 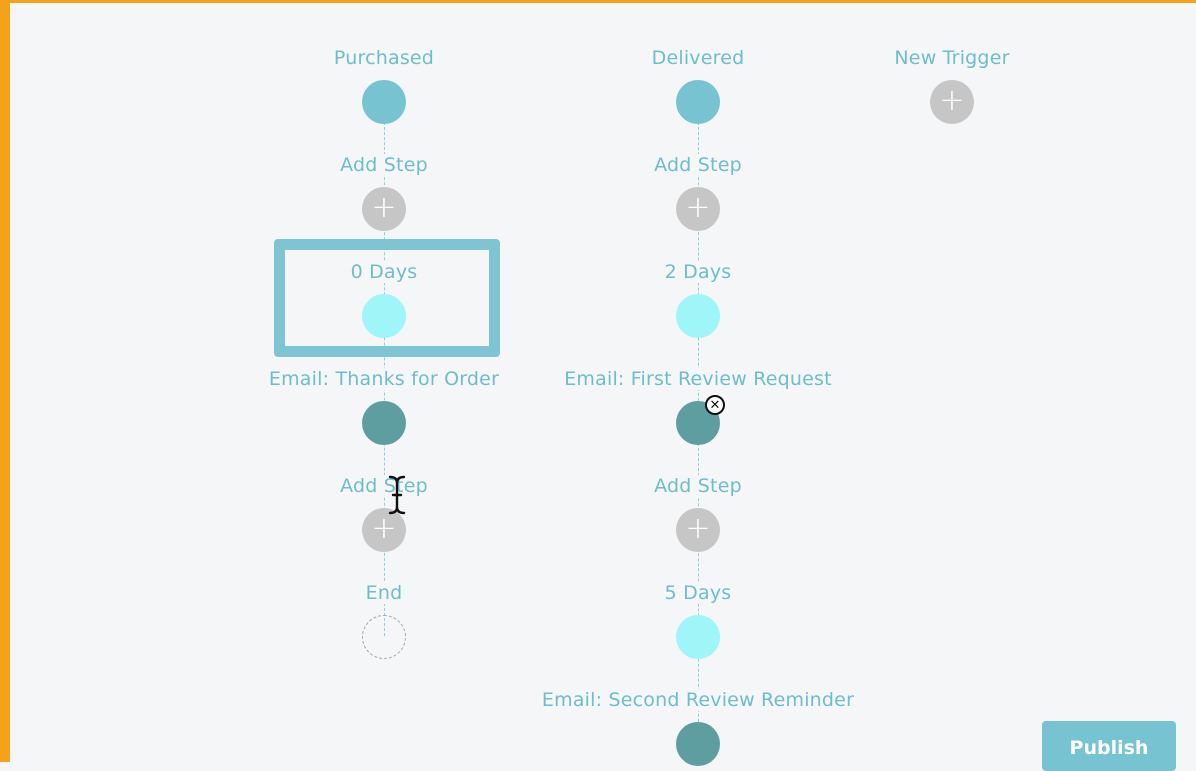 What do you see at coordinates (384, 637) in the screenshot?
I see `end-node` at bounding box center [384, 637].